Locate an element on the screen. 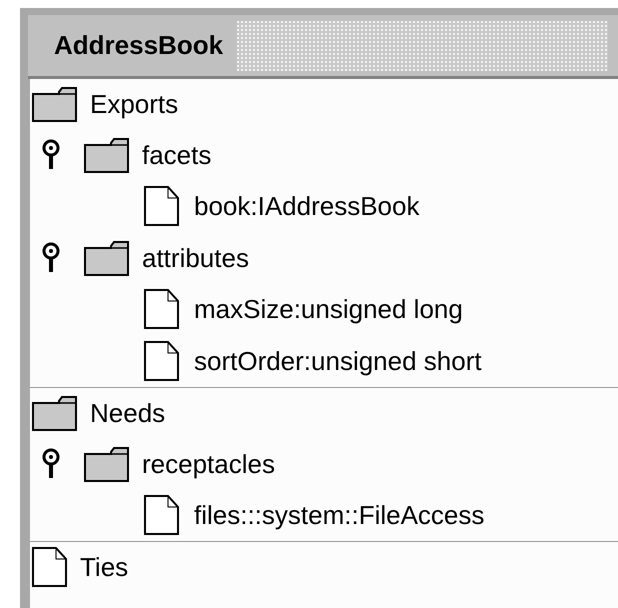 The width and height of the screenshot is (618, 608). tree-item-label: facets is located at coordinates (177, 155).